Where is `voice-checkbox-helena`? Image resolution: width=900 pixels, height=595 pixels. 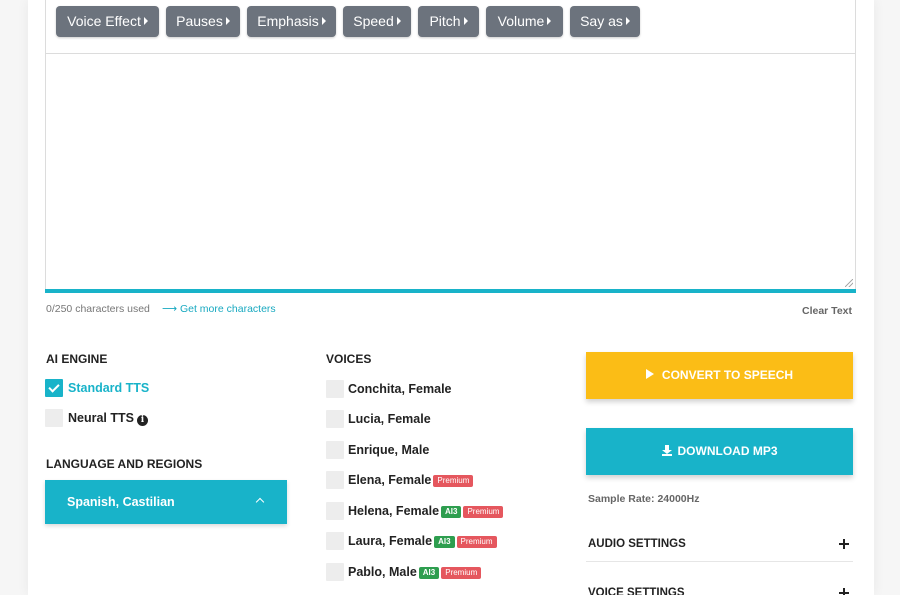
voice-checkbox-helena is located at coordinates (335, 511).